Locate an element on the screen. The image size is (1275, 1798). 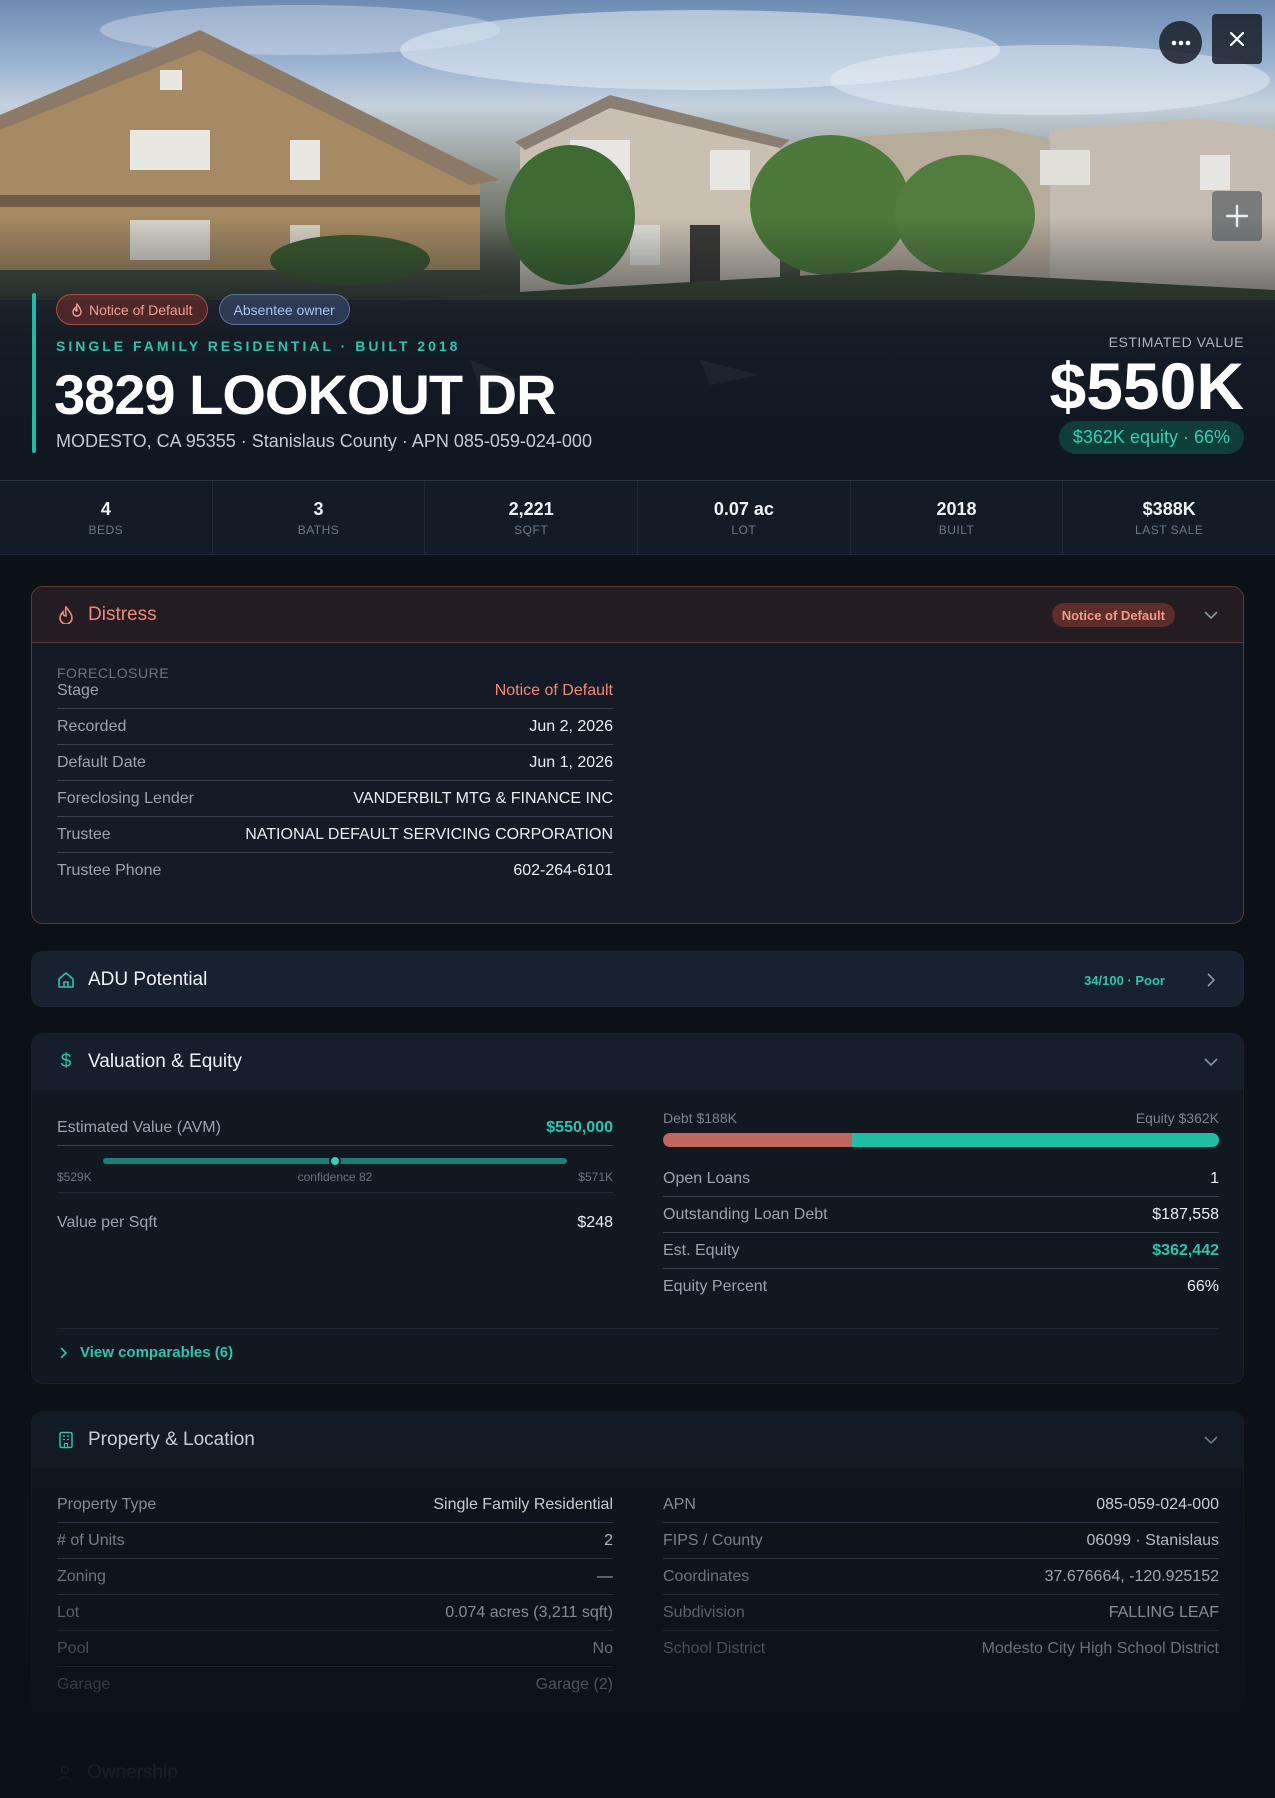
stat-value: 3 is located at coordinates (318, 508).